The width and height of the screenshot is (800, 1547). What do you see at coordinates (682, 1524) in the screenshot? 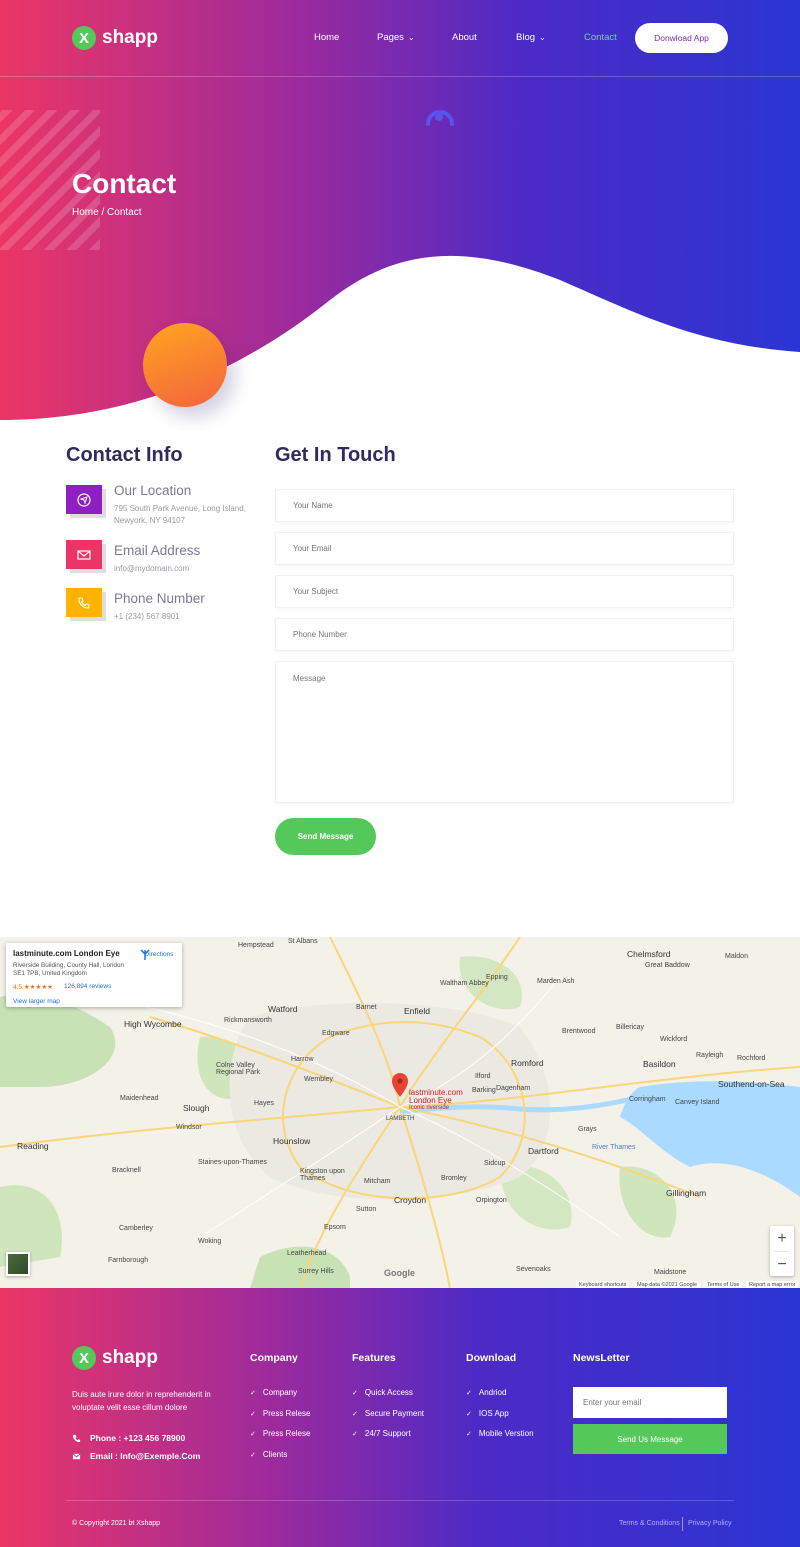
I see `legal-separator` at bounding box center [682, 1524].